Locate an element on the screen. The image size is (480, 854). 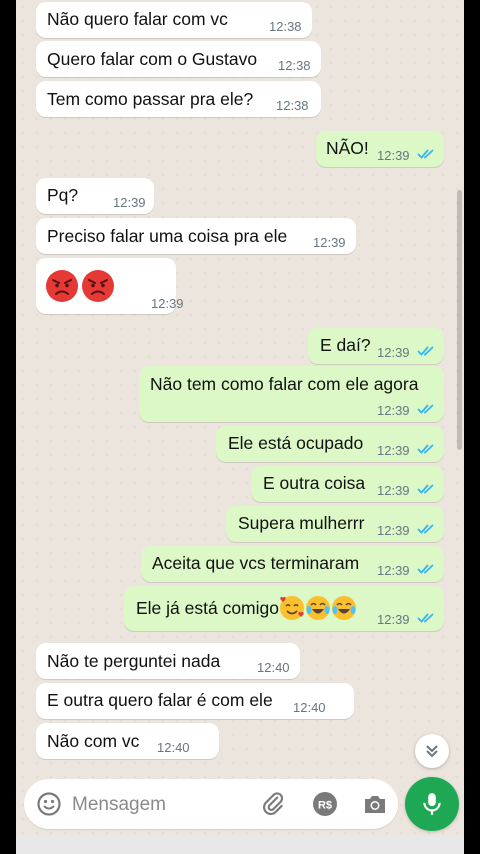
double-chevron-down-icon is located at coordinates (432, 751).